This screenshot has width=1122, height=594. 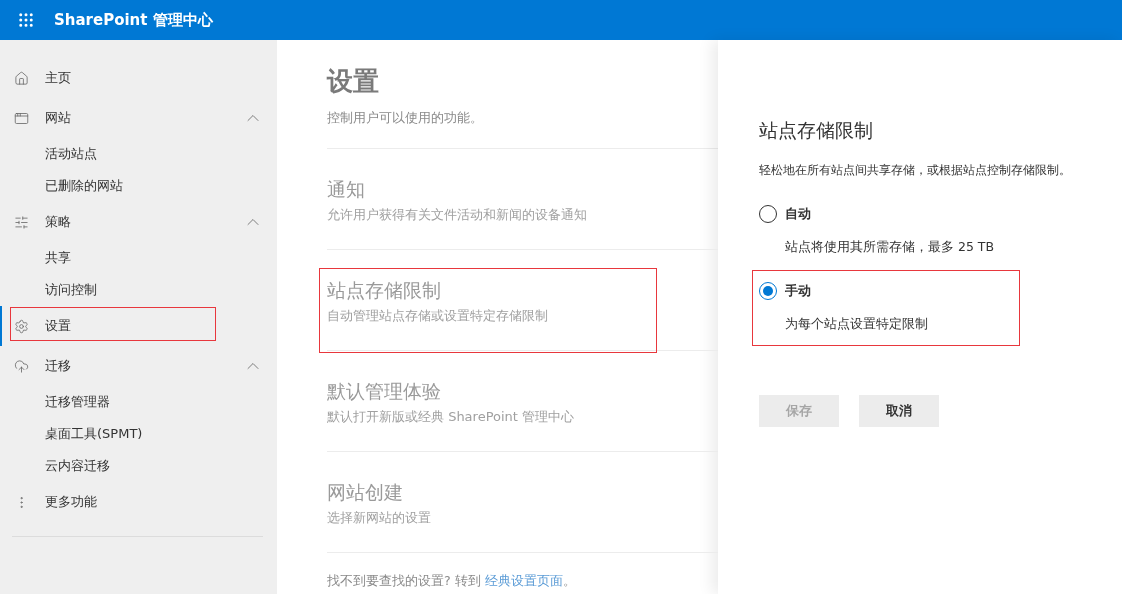 I want to click on cloud-upload-icon, so click(x=21, y=366).